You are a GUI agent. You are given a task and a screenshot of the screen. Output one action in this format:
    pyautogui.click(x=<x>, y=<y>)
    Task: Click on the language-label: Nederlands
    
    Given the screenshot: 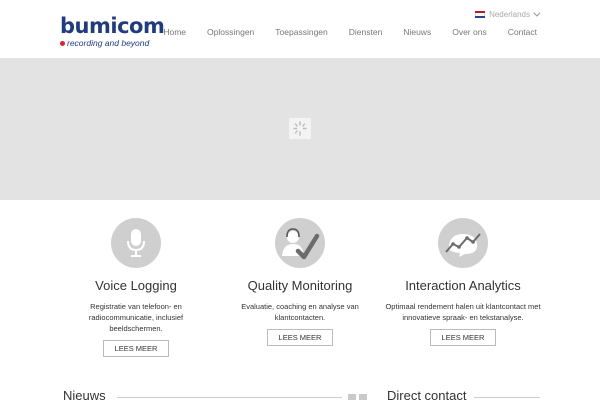 What is the action you would take?
    pyautogui.click(x=509, y=14)
    